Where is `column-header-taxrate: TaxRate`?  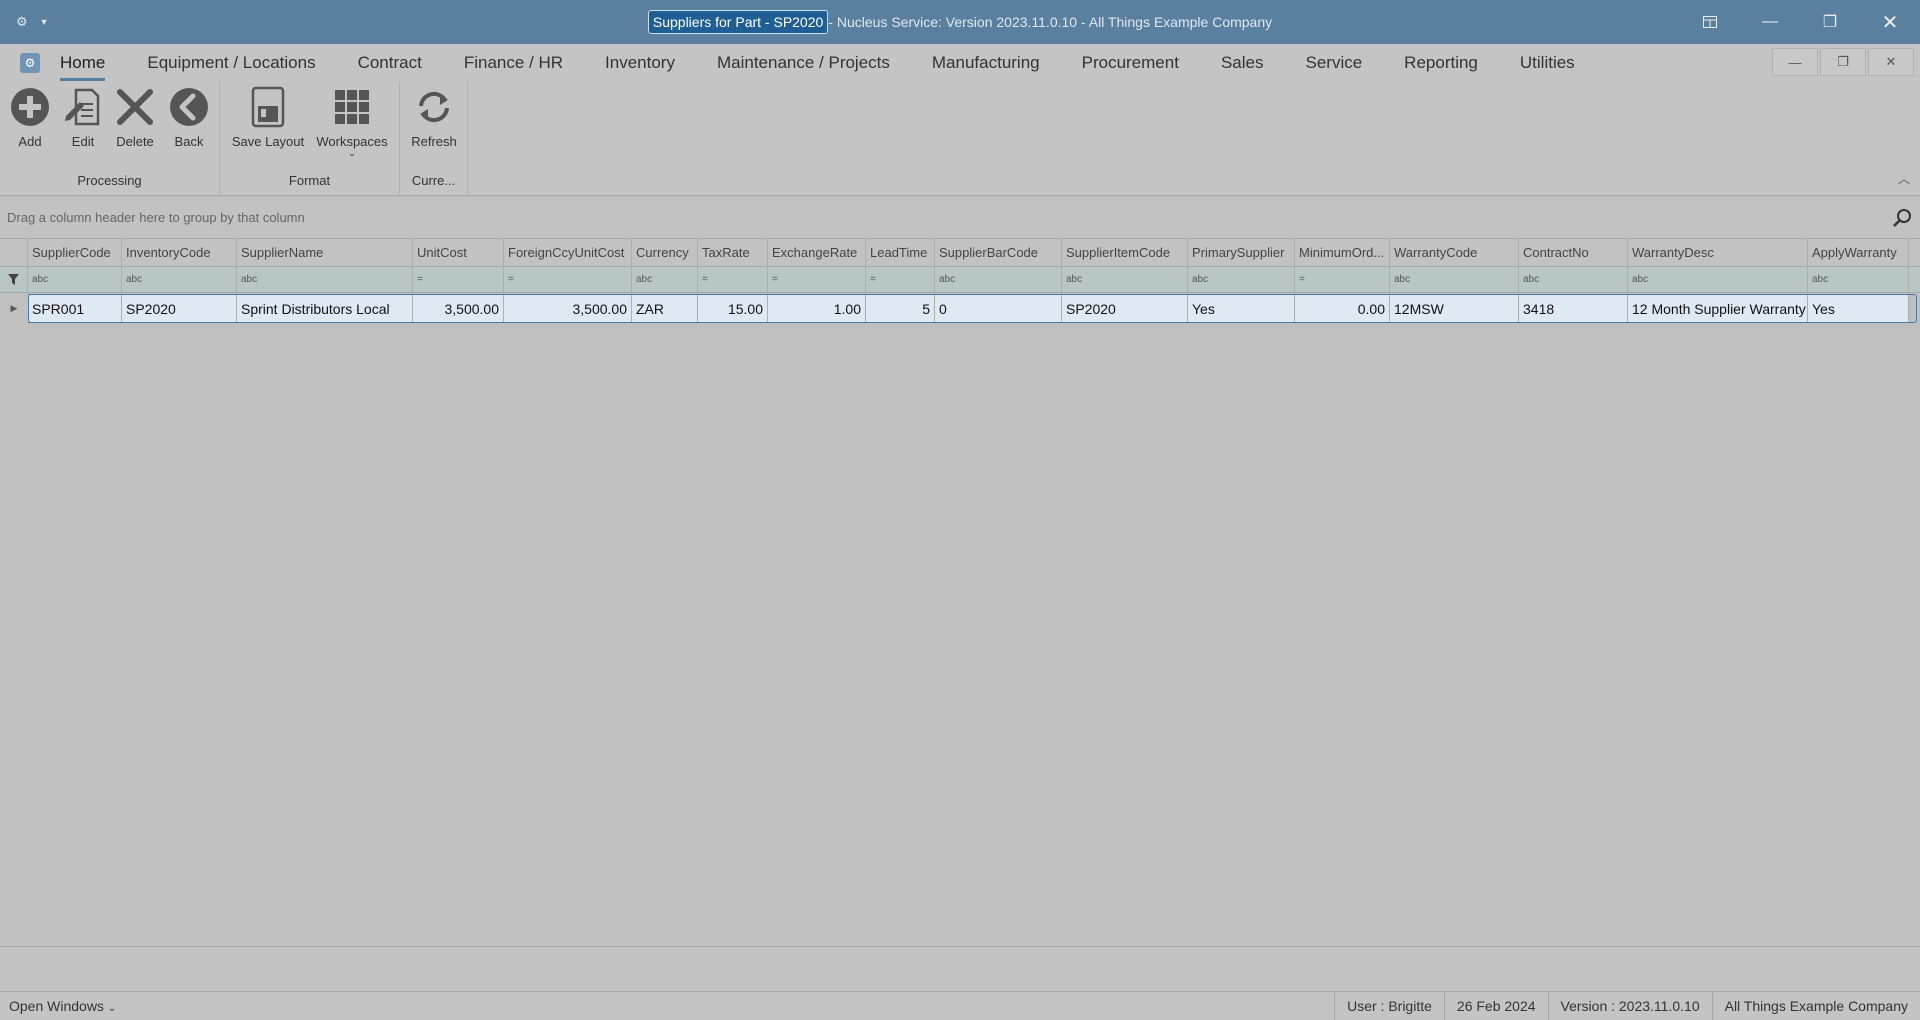 column-header-taxrate: TaxRate is located at coordinates (733, 252).